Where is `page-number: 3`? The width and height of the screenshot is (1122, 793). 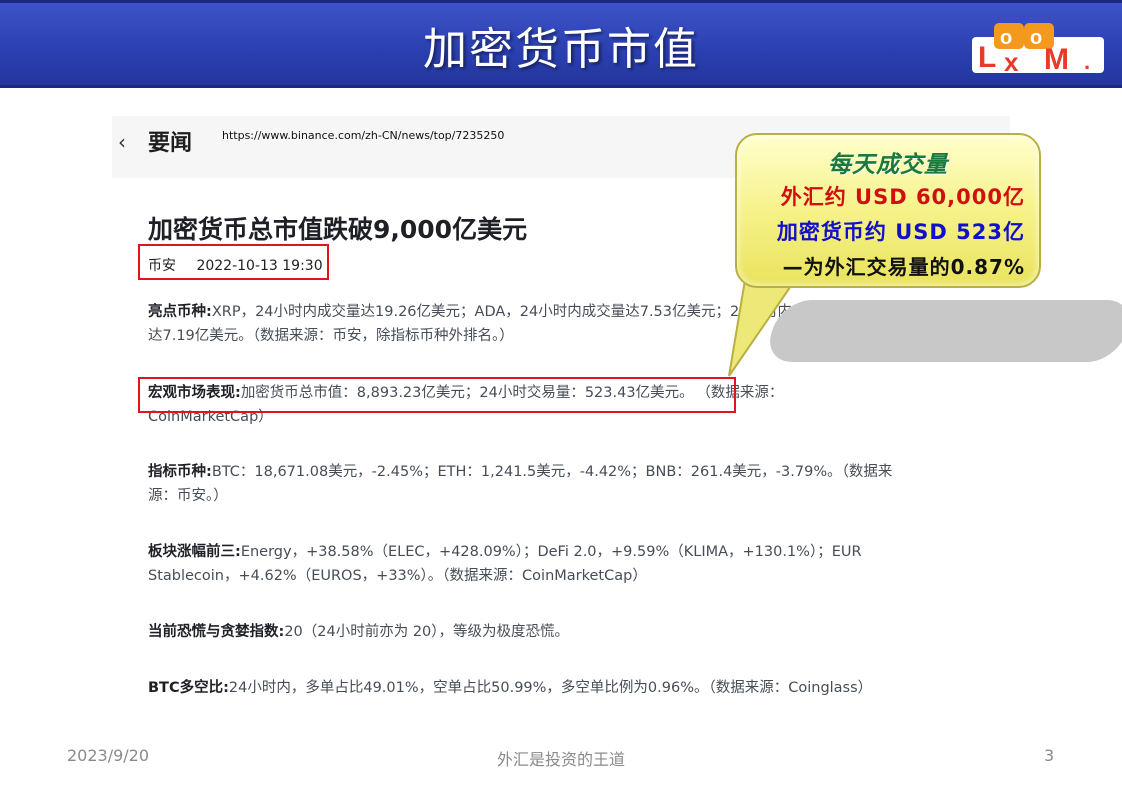
page-number: 3 is located at coordinates (1049, 755).